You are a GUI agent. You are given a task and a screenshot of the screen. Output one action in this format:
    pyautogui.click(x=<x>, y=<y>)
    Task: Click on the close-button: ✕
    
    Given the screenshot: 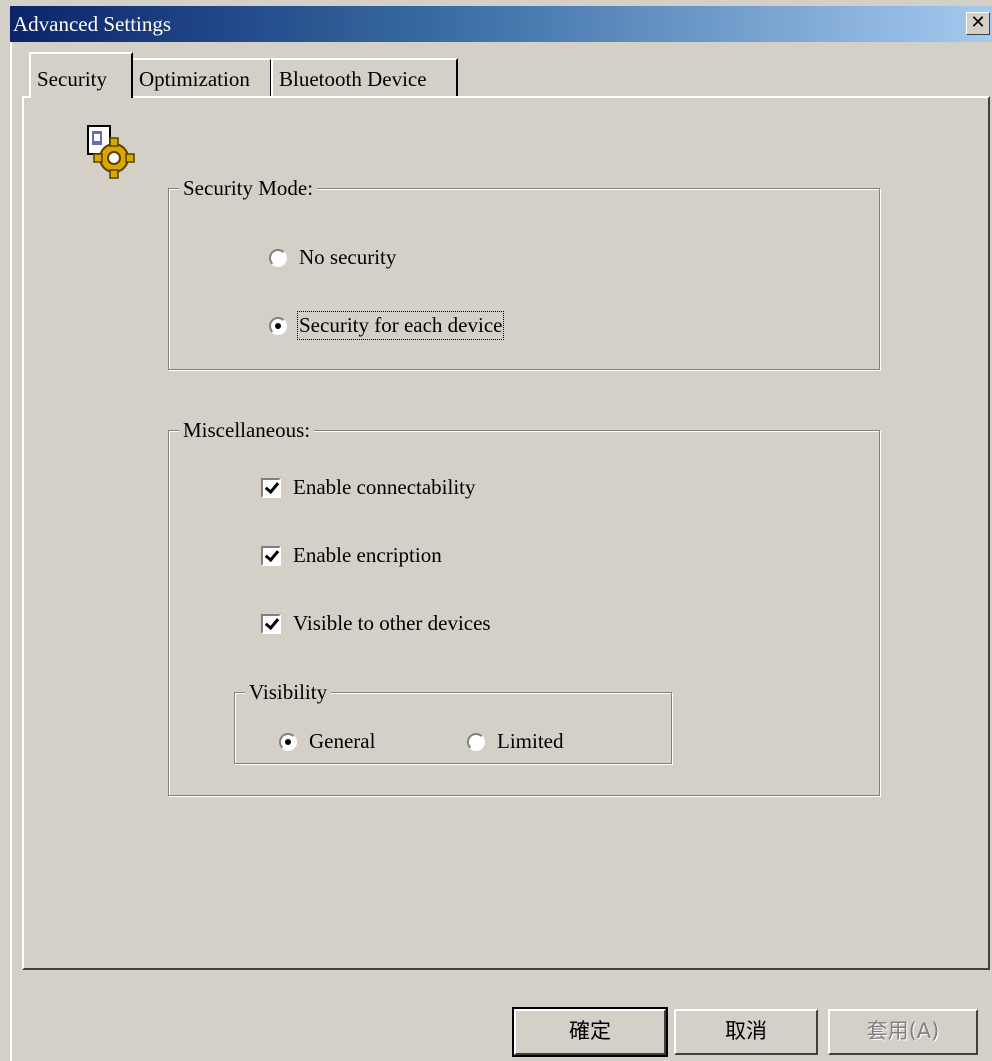 What is the action you would take?
    pyautogui.click(x=978, y=23)
    